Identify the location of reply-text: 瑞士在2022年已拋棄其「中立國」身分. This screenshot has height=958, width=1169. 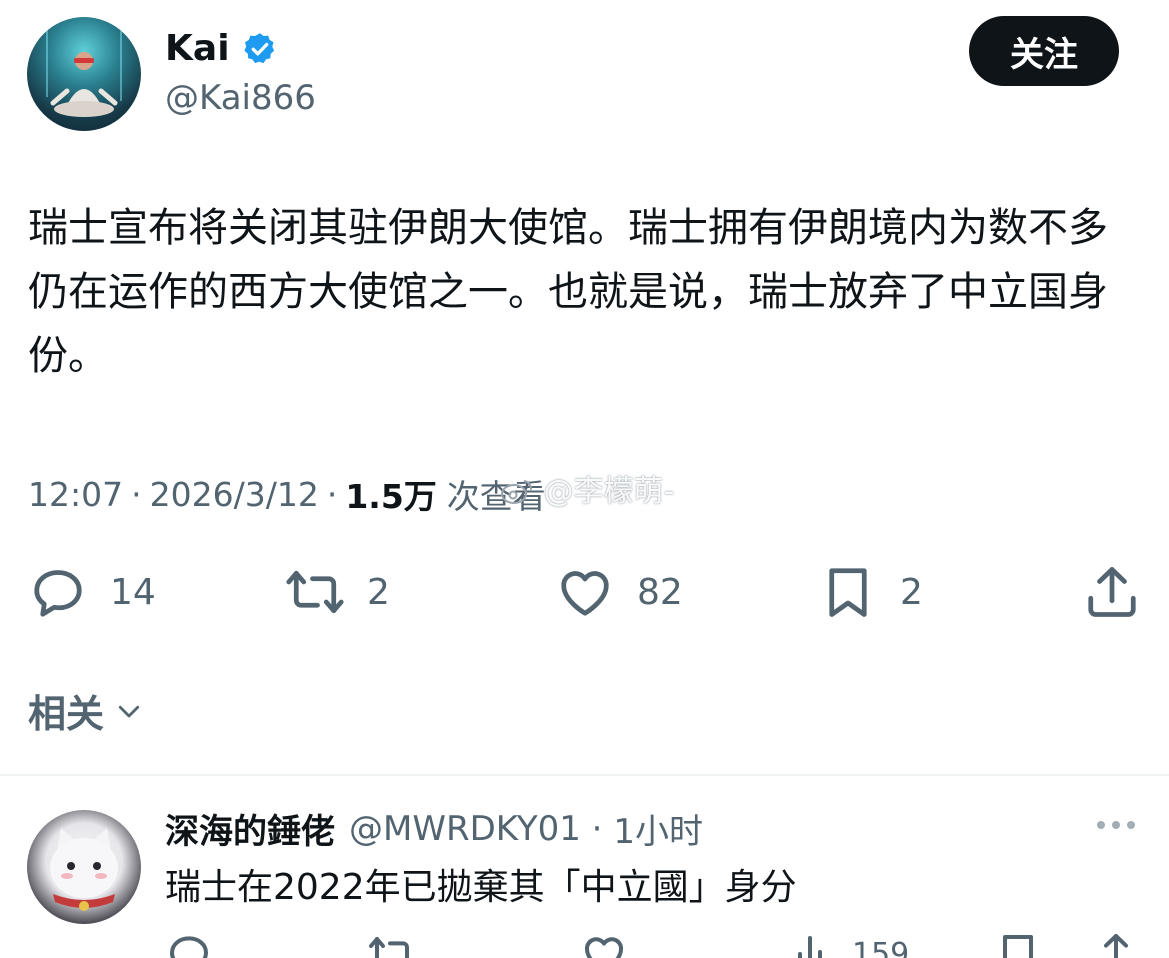
(481, 887).